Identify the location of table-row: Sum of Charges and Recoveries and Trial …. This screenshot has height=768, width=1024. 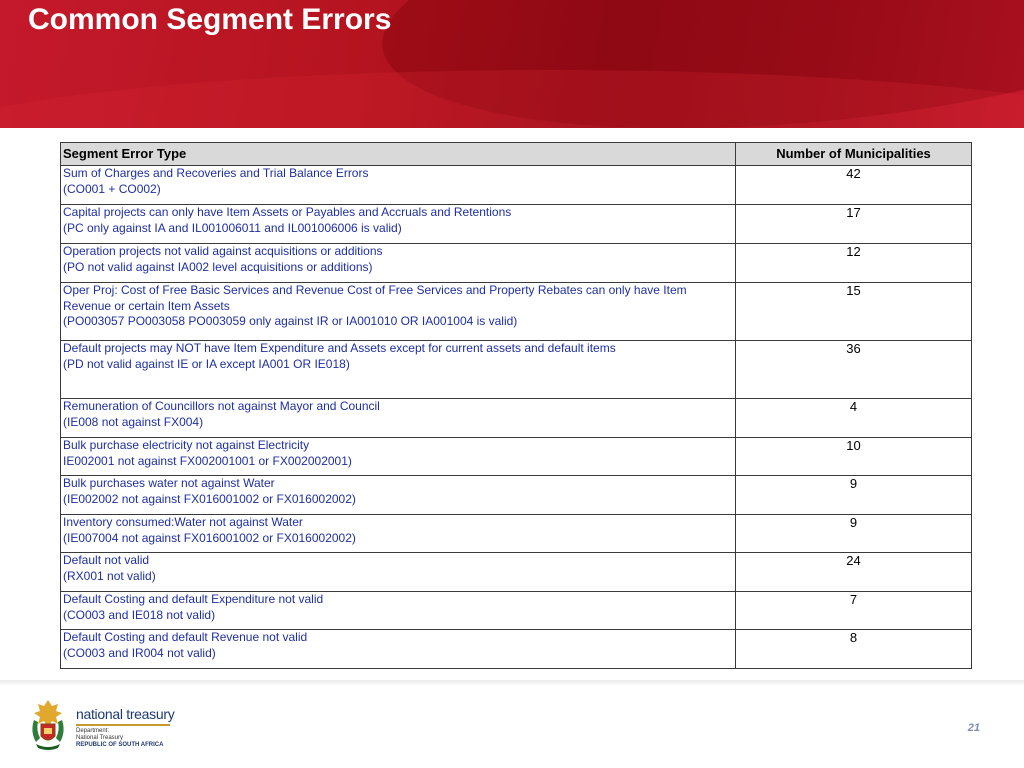
(516, 185).